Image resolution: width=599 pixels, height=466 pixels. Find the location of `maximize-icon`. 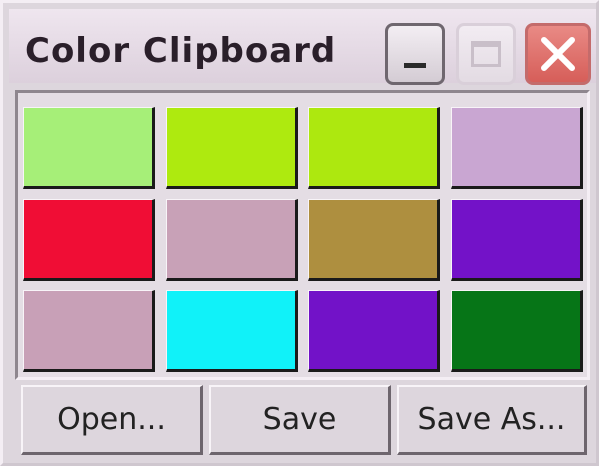

maximize-icon is located at coordinates (486, 54).